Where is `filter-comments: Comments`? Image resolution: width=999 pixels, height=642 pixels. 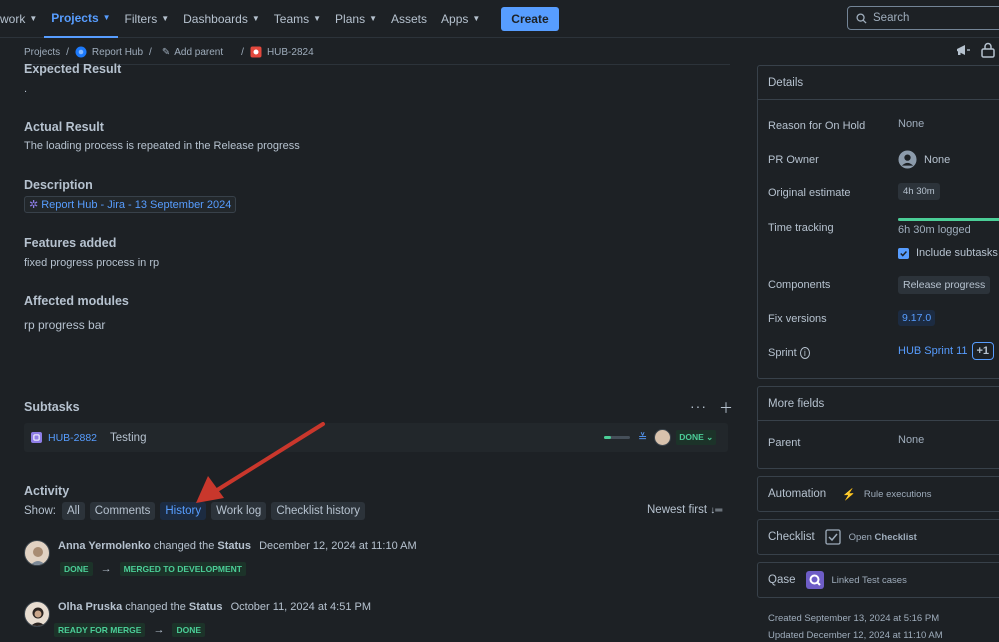 filter-comments: Comments is located at coordinates (122, 511).